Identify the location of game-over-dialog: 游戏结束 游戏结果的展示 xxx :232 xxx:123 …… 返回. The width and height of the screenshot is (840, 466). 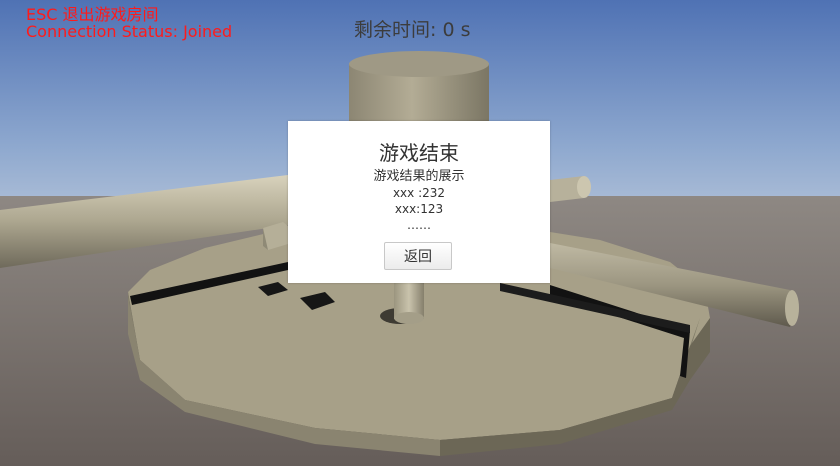
(419, 202).